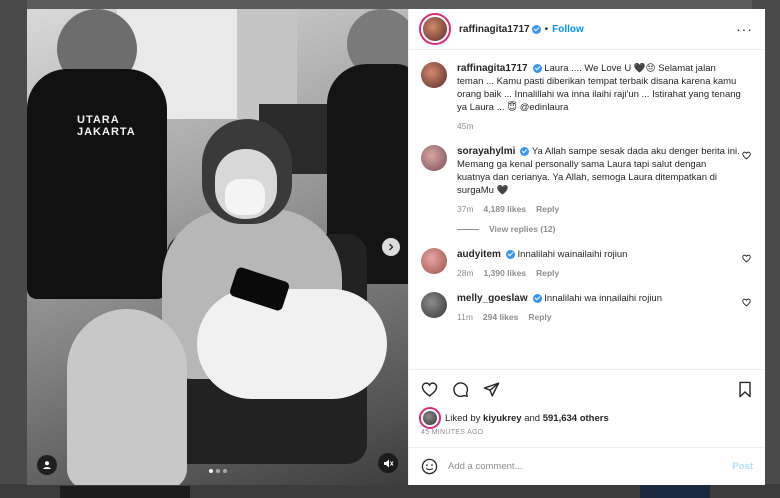 Image resolution: width=780 pixels, height=498 pixels. I want to click on comment-time: 11m, so click(465, 317).